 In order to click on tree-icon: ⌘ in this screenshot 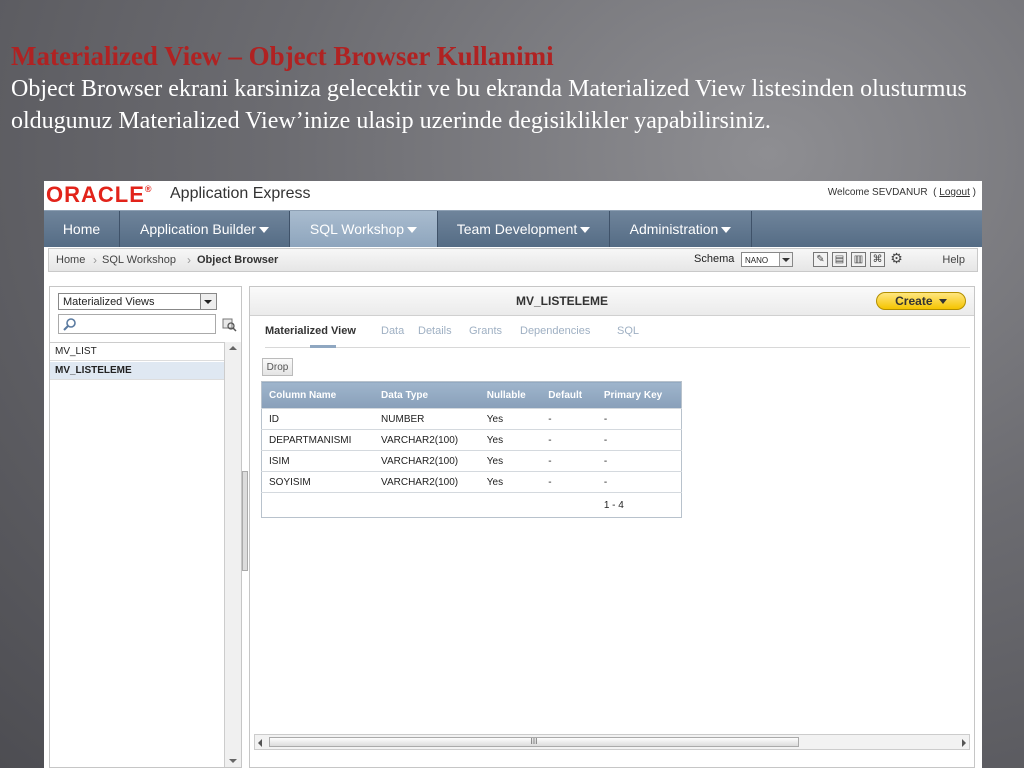, I will do `click(877, 259)`.